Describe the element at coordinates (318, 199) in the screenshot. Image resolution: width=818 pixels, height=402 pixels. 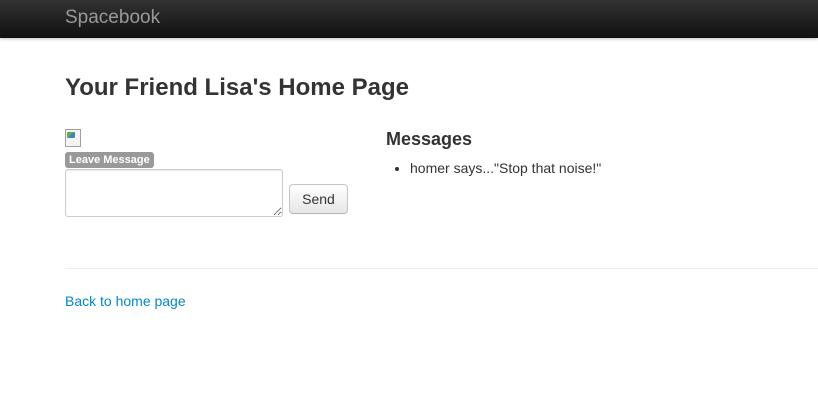
I see `send-button: Send` at that location.